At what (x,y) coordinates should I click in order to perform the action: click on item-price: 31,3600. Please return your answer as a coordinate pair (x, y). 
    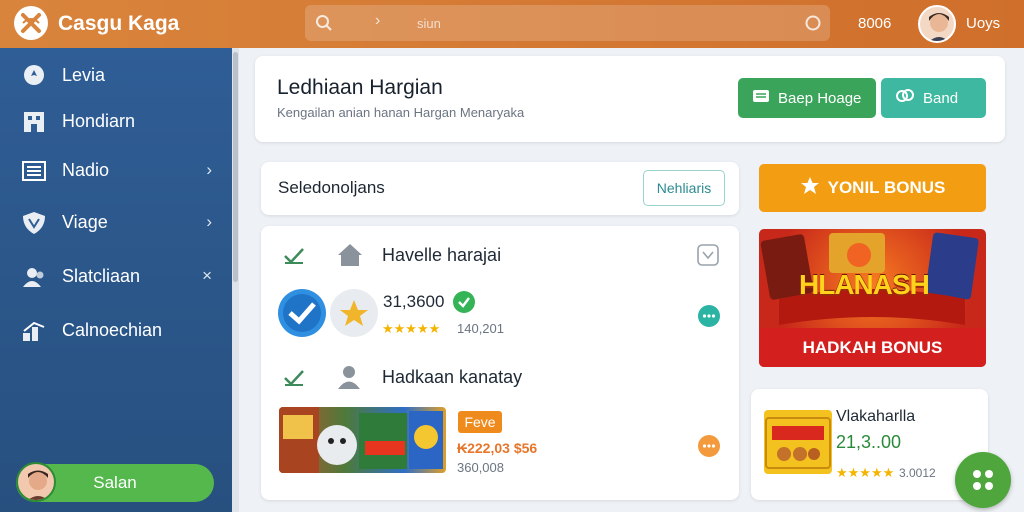
    Looking at the image, I should click on (414, 301).